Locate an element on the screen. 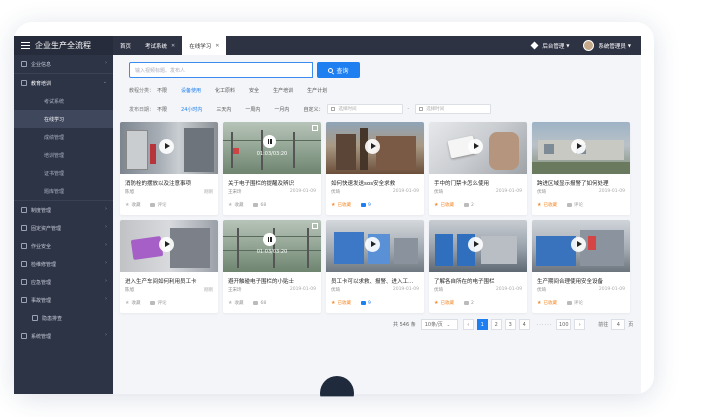  sidebar-item-company-info: 企业信息 › is located at coordinates (63, 64).